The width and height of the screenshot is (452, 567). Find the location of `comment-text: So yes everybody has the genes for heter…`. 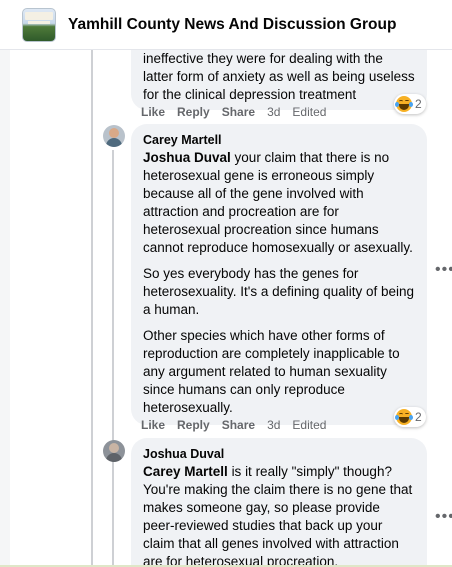

comment-text: So yes everybody has the genes for heter… is located at coordinates (278, 291).